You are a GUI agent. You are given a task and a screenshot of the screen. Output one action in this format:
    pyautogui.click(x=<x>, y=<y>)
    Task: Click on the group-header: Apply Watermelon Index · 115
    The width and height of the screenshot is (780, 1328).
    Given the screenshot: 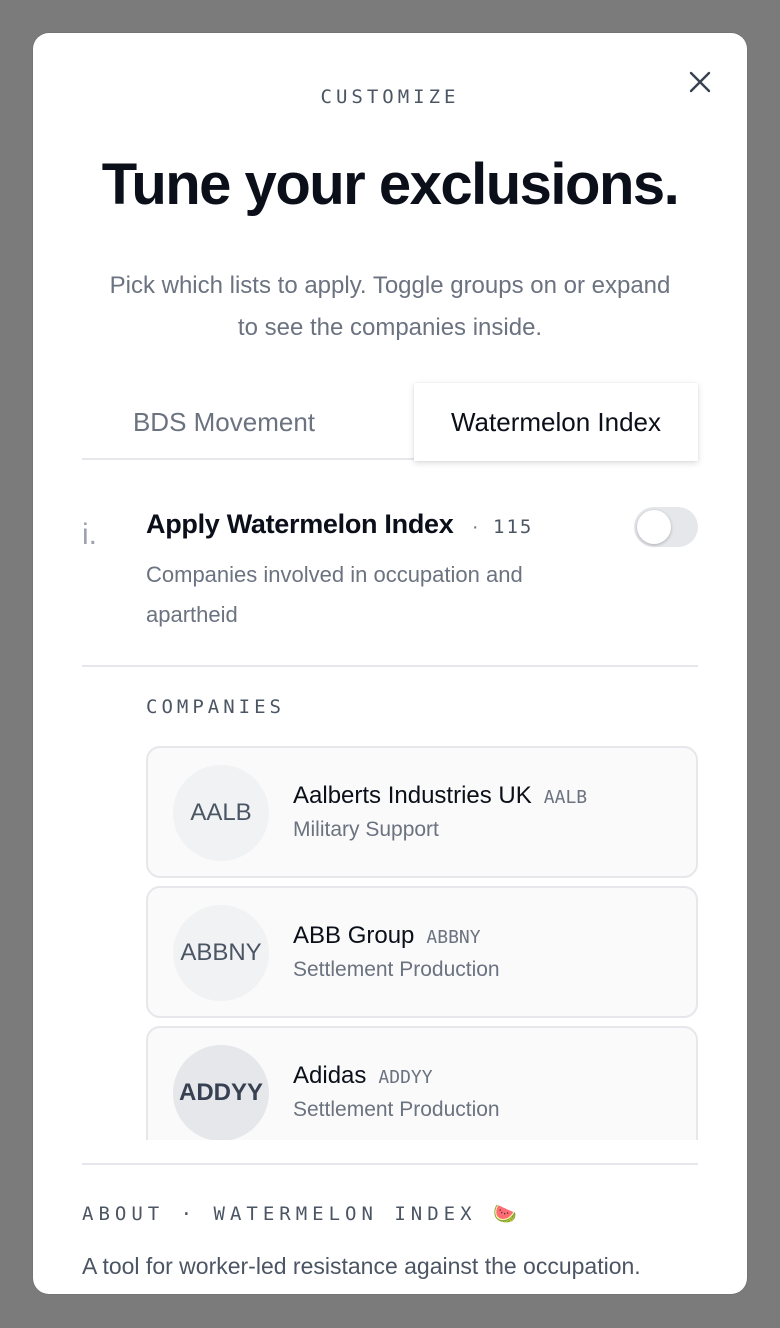 What is the action you would take?
    pyautogui.click(x=422, y=524)
    